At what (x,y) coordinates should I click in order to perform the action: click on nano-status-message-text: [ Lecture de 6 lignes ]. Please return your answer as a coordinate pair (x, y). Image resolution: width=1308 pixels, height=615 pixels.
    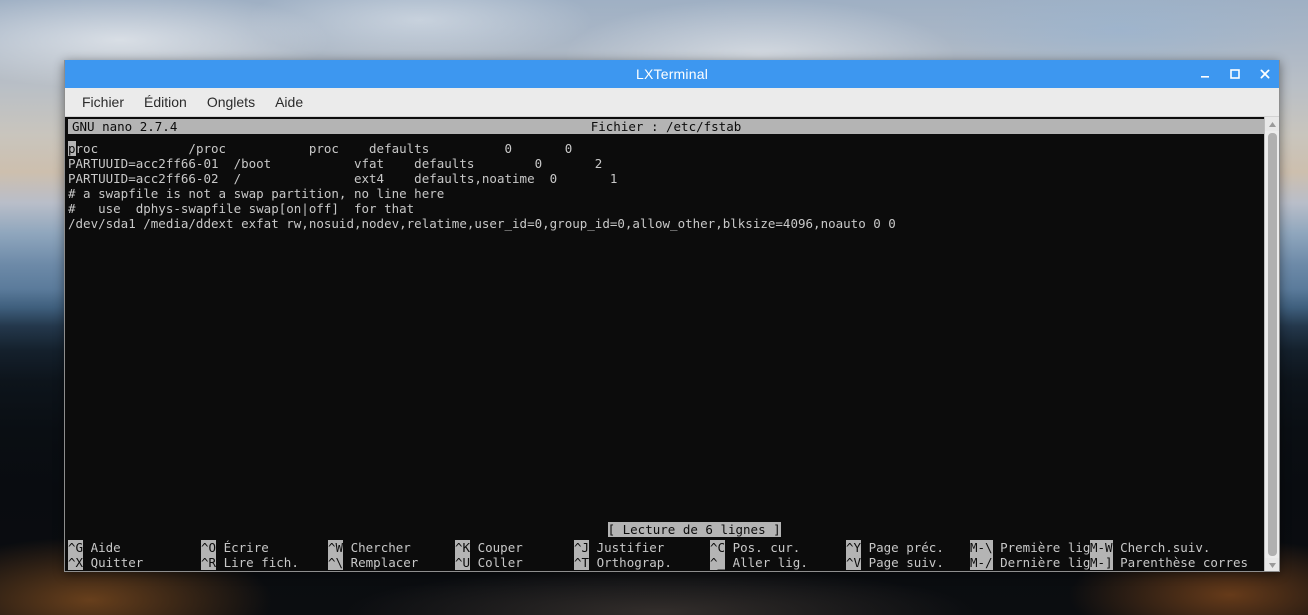
    Looking at the image, I should click on (694, 529).